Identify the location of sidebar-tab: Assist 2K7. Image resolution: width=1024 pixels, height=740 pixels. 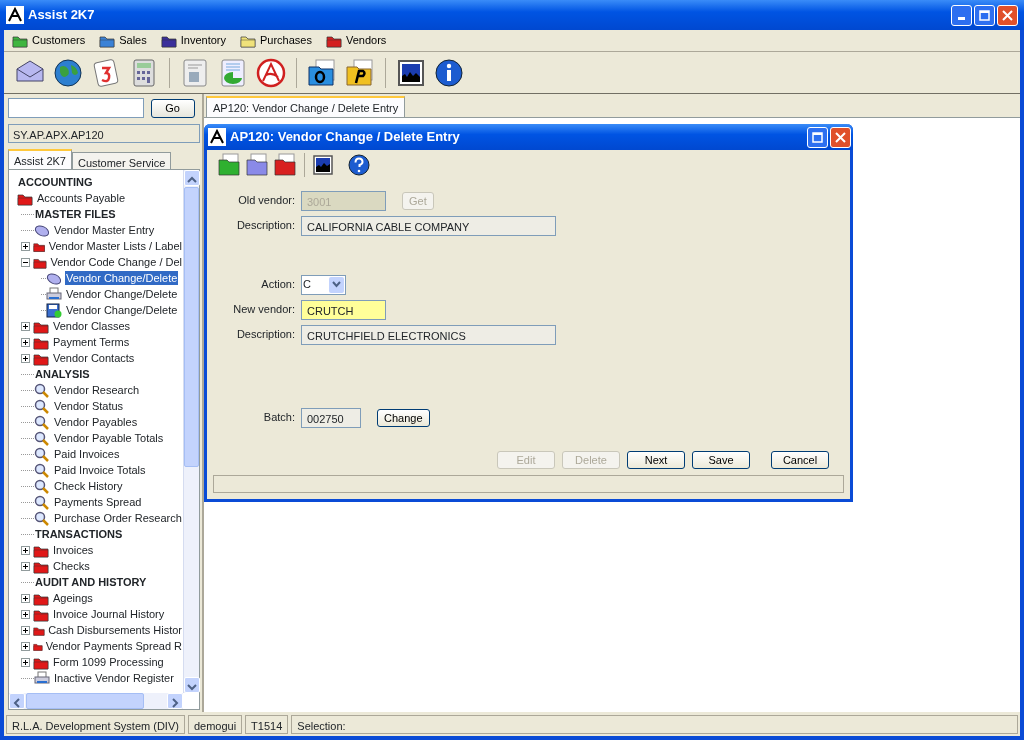
(40, 159).